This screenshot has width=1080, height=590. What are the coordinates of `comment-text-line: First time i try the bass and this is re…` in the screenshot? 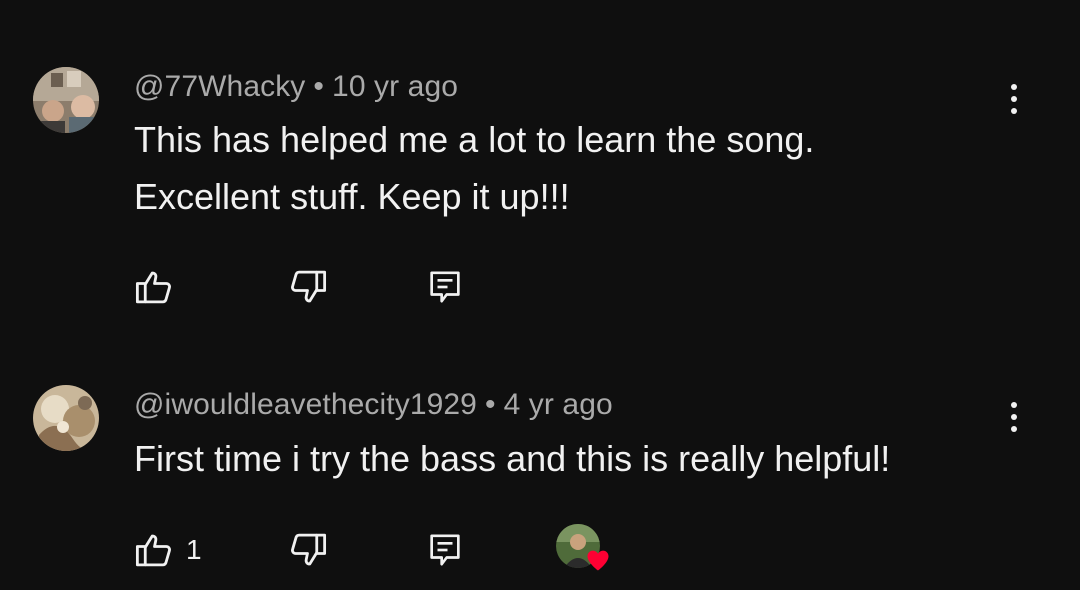 It's located at (512, 458).